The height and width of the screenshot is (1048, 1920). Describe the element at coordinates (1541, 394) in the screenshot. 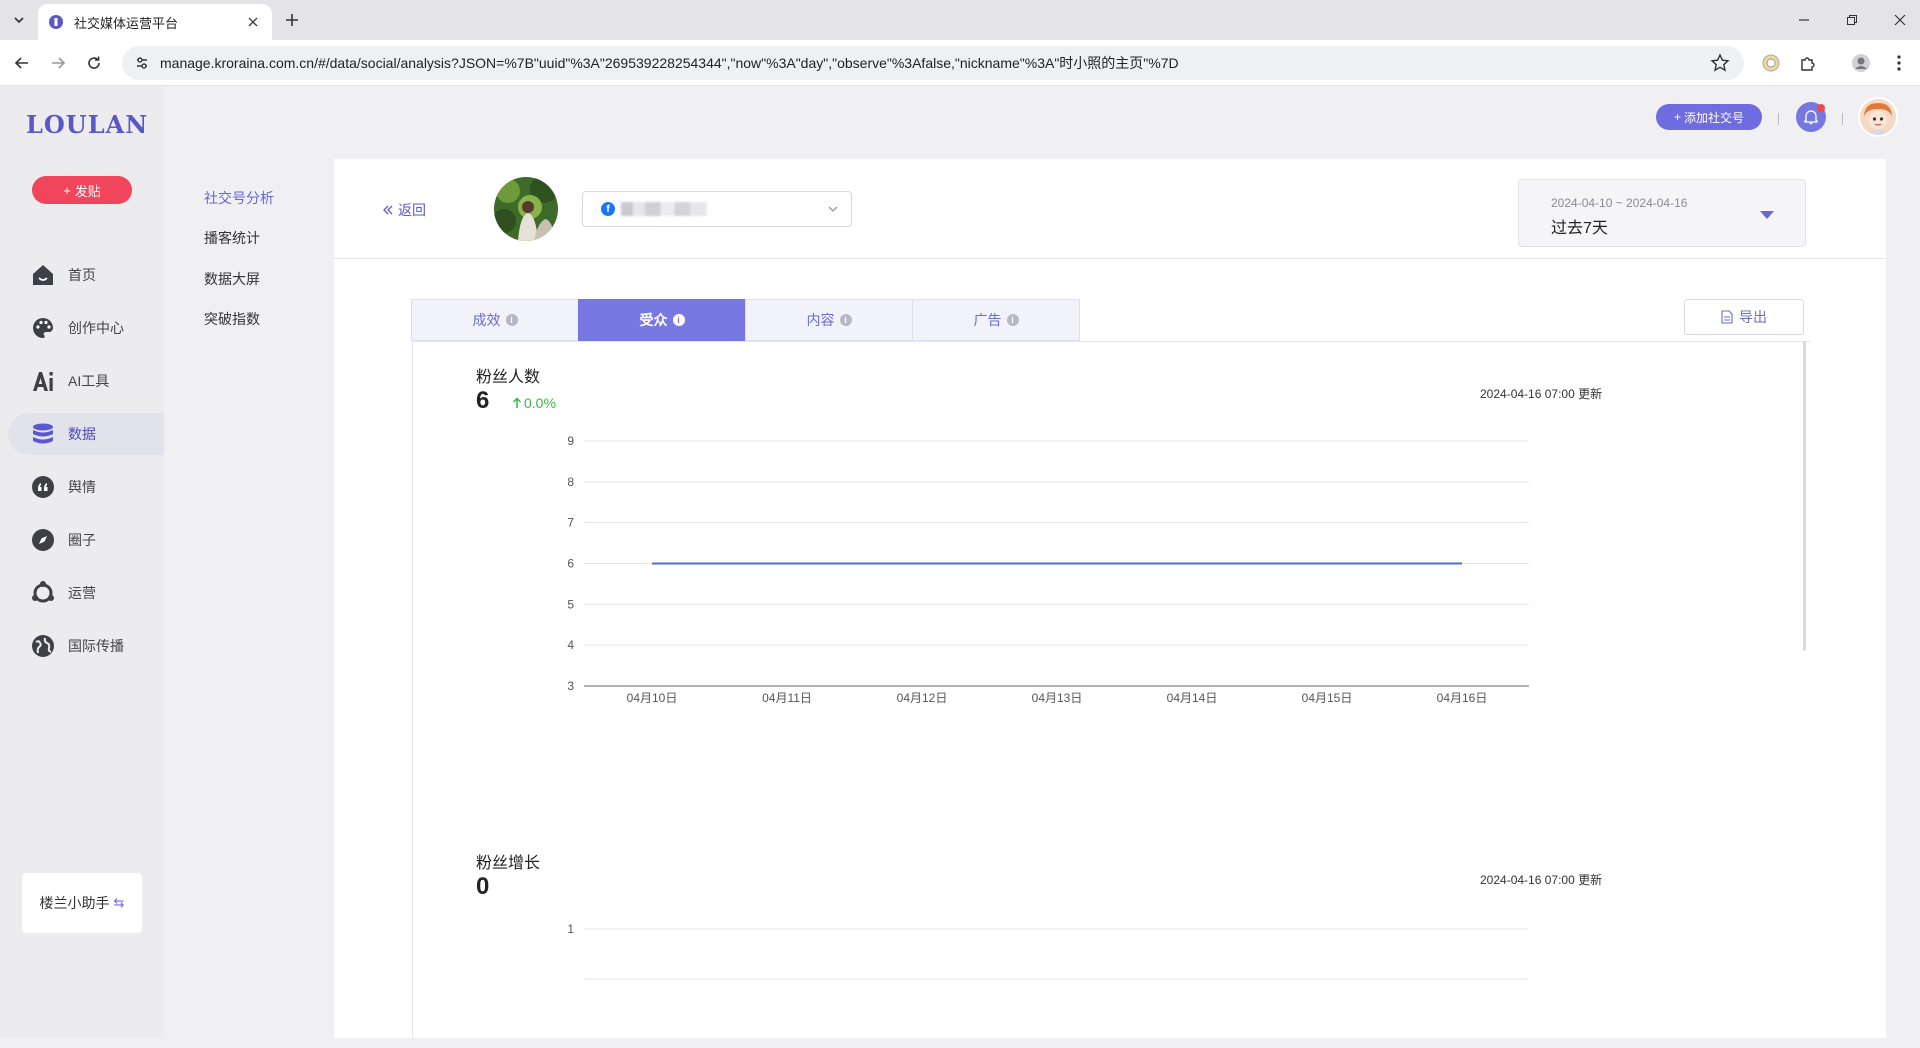

I see `metric-updated-followers: 2024-04-16 07:00 更新` at that location.